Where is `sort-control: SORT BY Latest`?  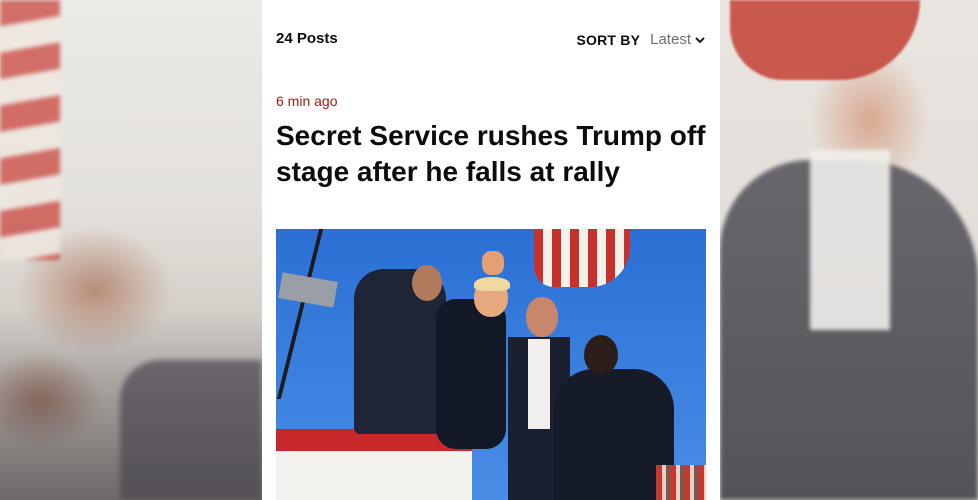 sort-control: SORT BY Latest is located at coordinates (641, 39).